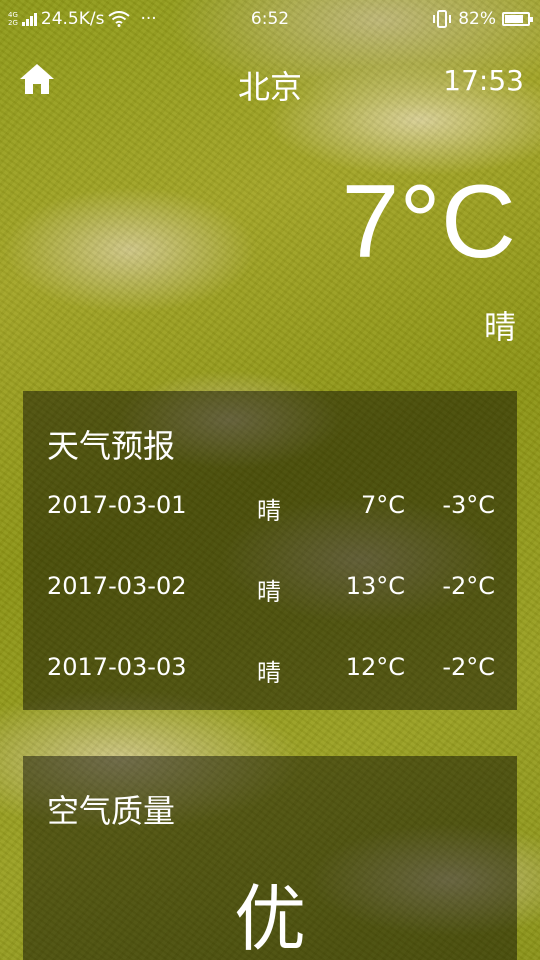 The height and width of the screenshot is (960, 540). Describe the element at coordinates (117, 505) in the screenshot. I see `forecast-date: 2017-03-01` at that location.